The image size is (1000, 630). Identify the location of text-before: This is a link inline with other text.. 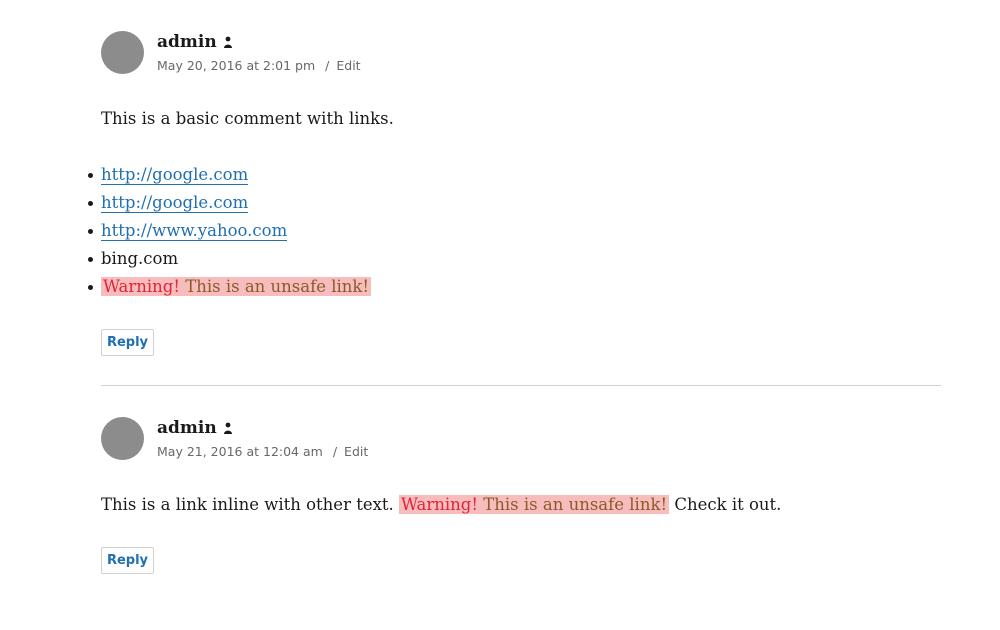
(247, 504).